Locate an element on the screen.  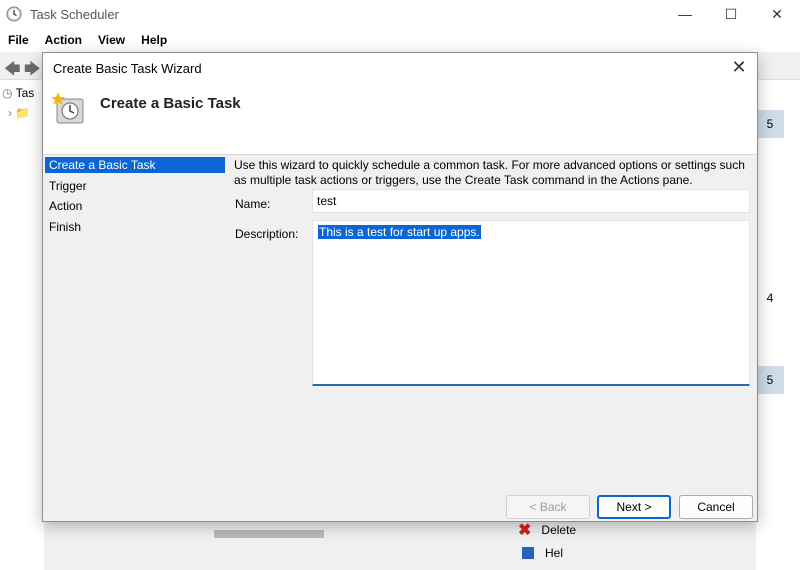
help-action: Hel is located at coordinates (542, 553).